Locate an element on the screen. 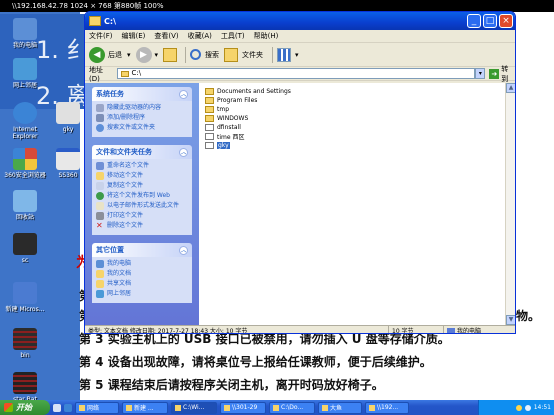  menu-help: 帮助(H) is located at coordinates (266, 36).